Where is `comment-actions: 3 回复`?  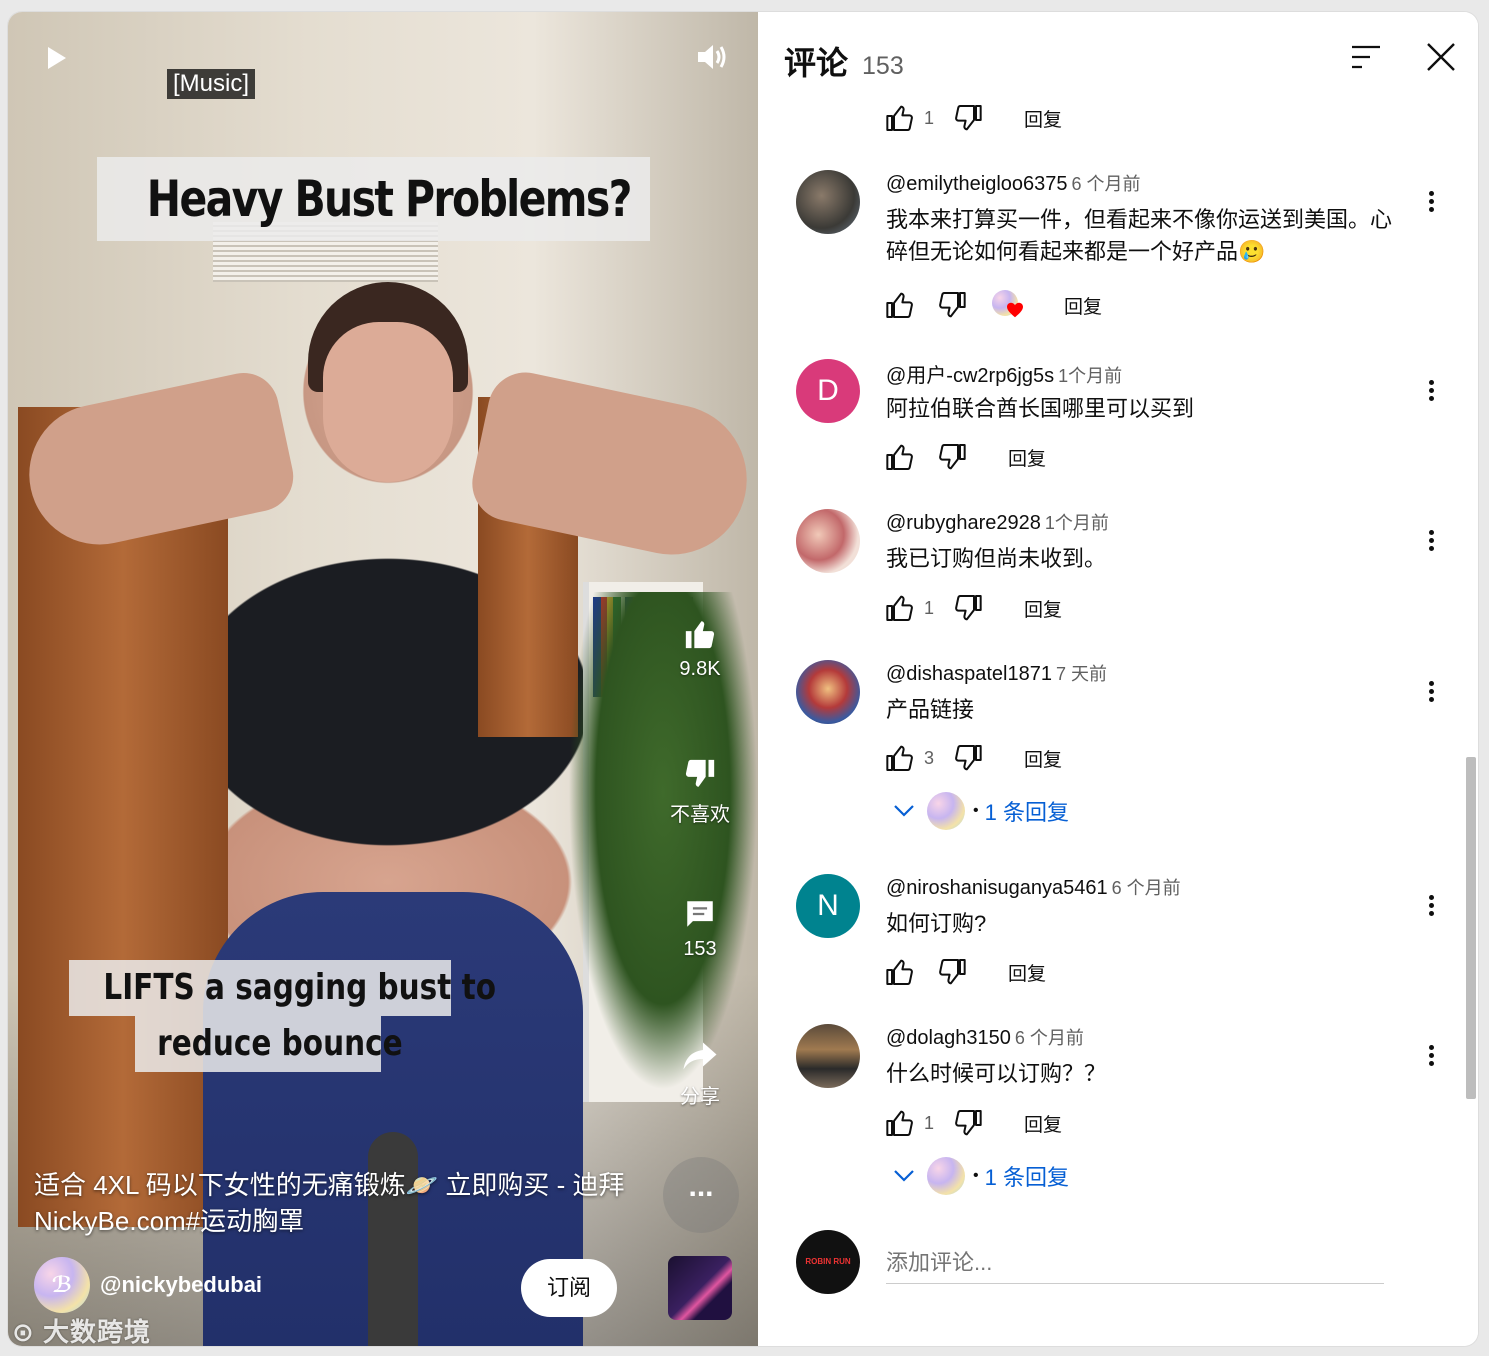
comment-actions: 3 回复 is located at coordinates (973, 758).